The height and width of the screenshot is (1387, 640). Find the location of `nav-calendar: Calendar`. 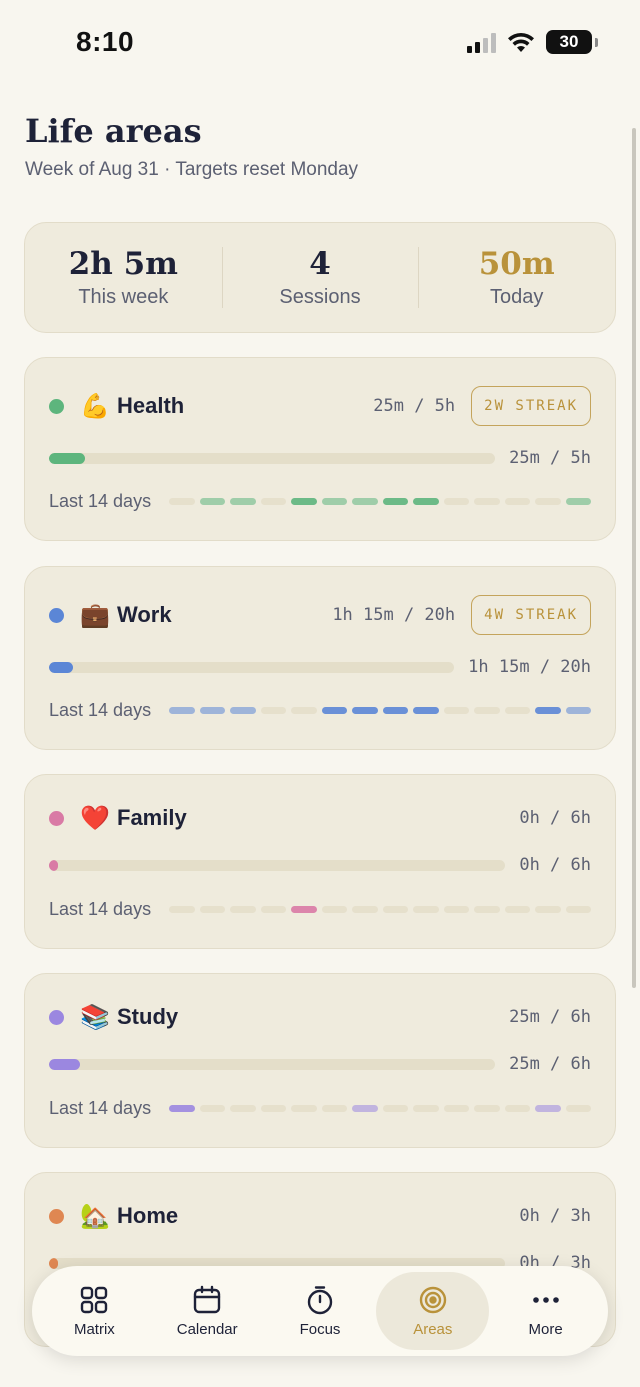

nav-calendar: Calendar is located at coordinates (207, 1311).